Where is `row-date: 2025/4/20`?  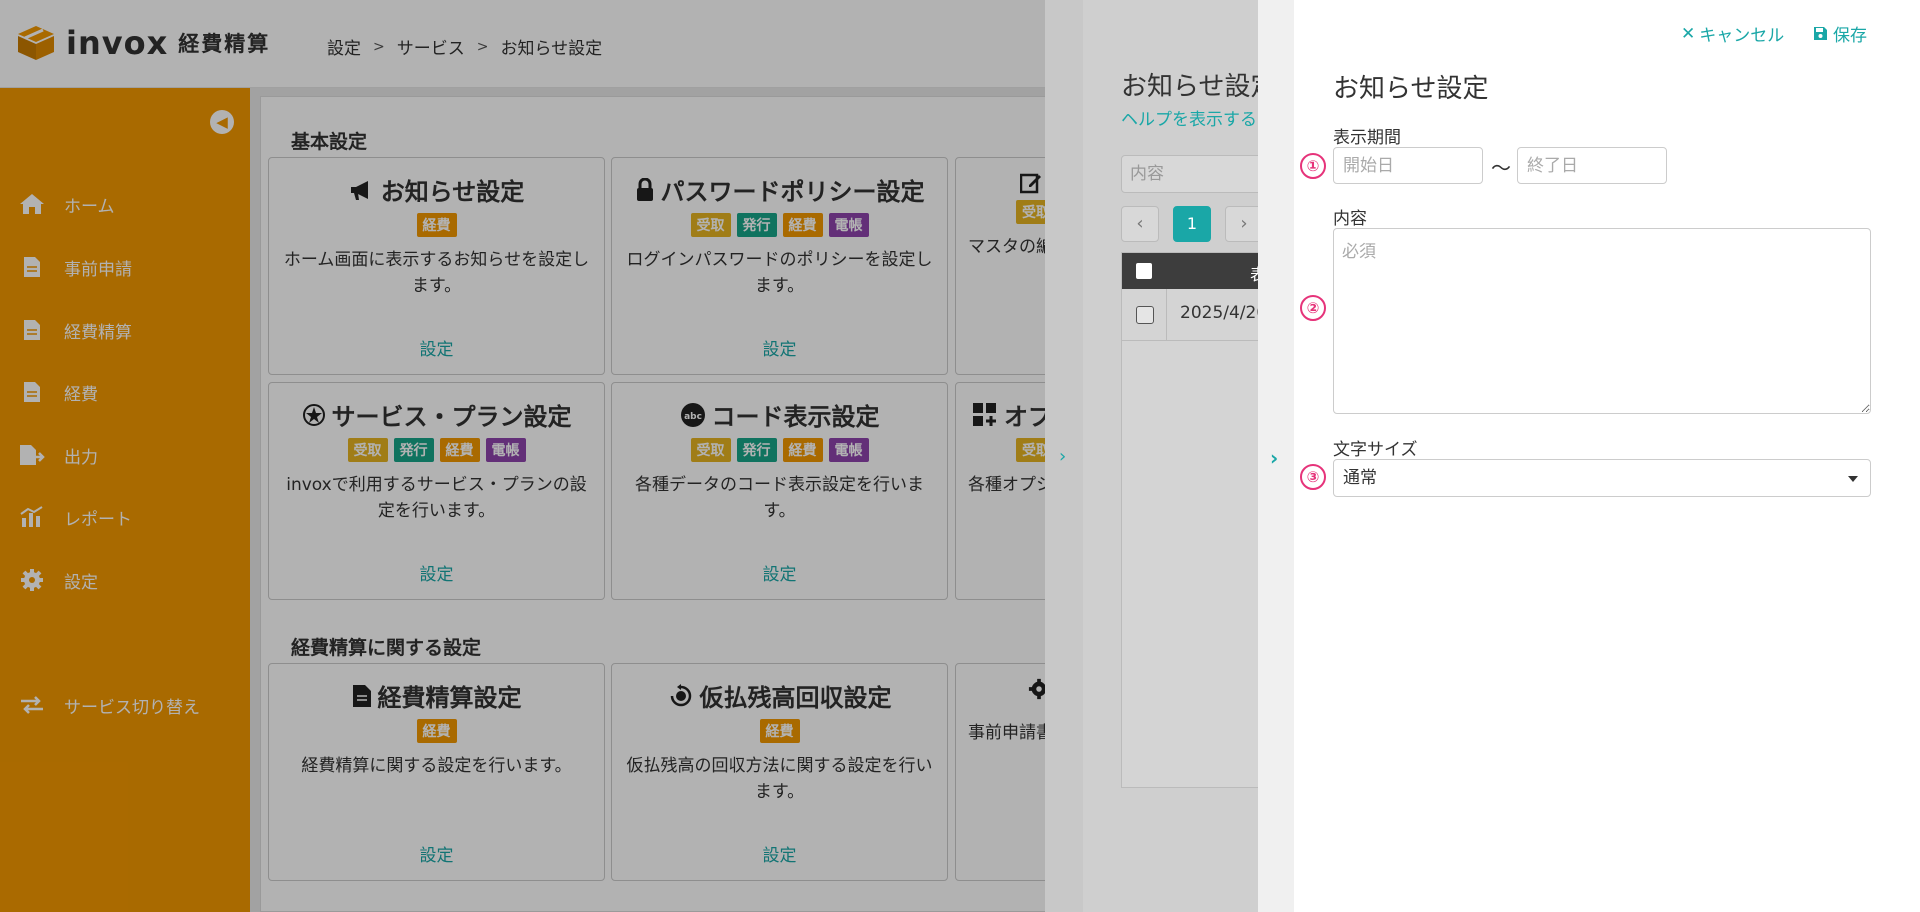 row-date: 2025/4/20 is located at coordinates (1224, 313).